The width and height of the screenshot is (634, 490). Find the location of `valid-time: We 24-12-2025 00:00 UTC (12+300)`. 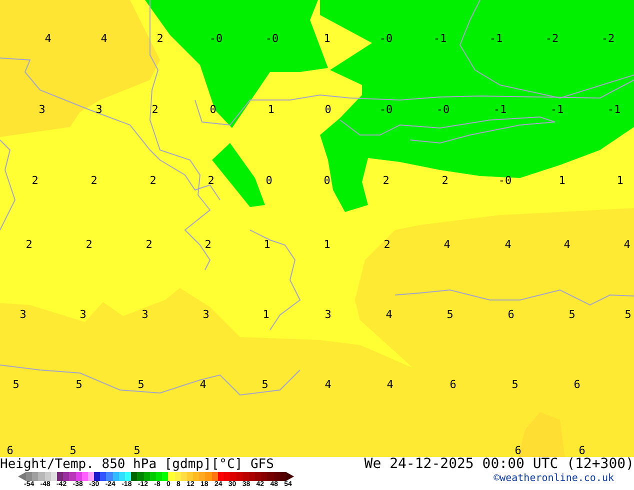

valid-time: We 24-12-2025 00:00 UTC (12+300) is located at coordinates (499, 464).